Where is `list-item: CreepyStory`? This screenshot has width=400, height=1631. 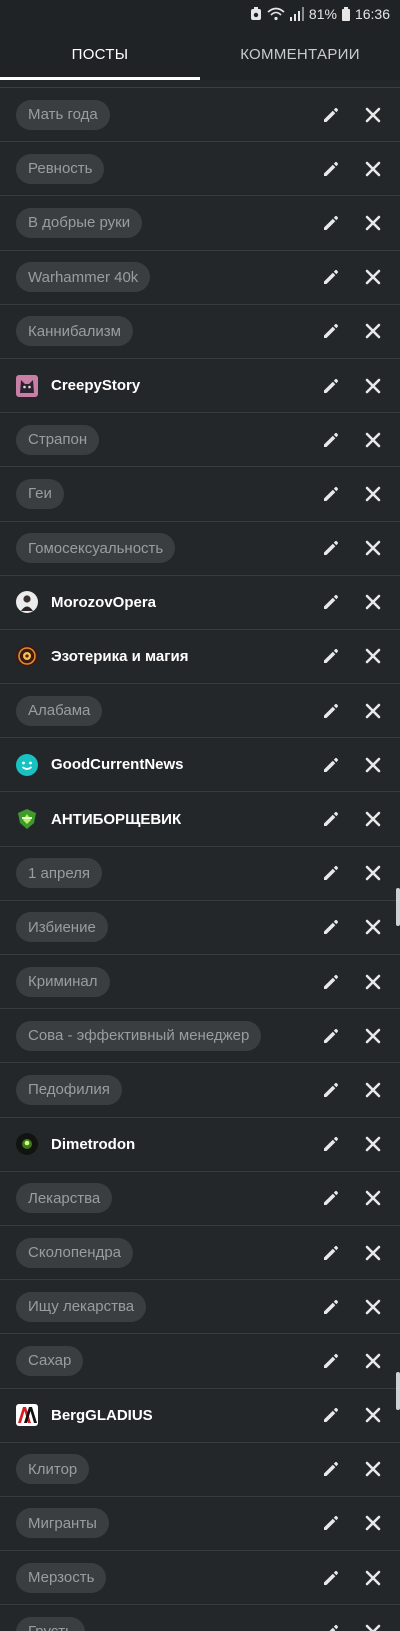 list-item: CreepyStory is located at coordinates (200, 386).